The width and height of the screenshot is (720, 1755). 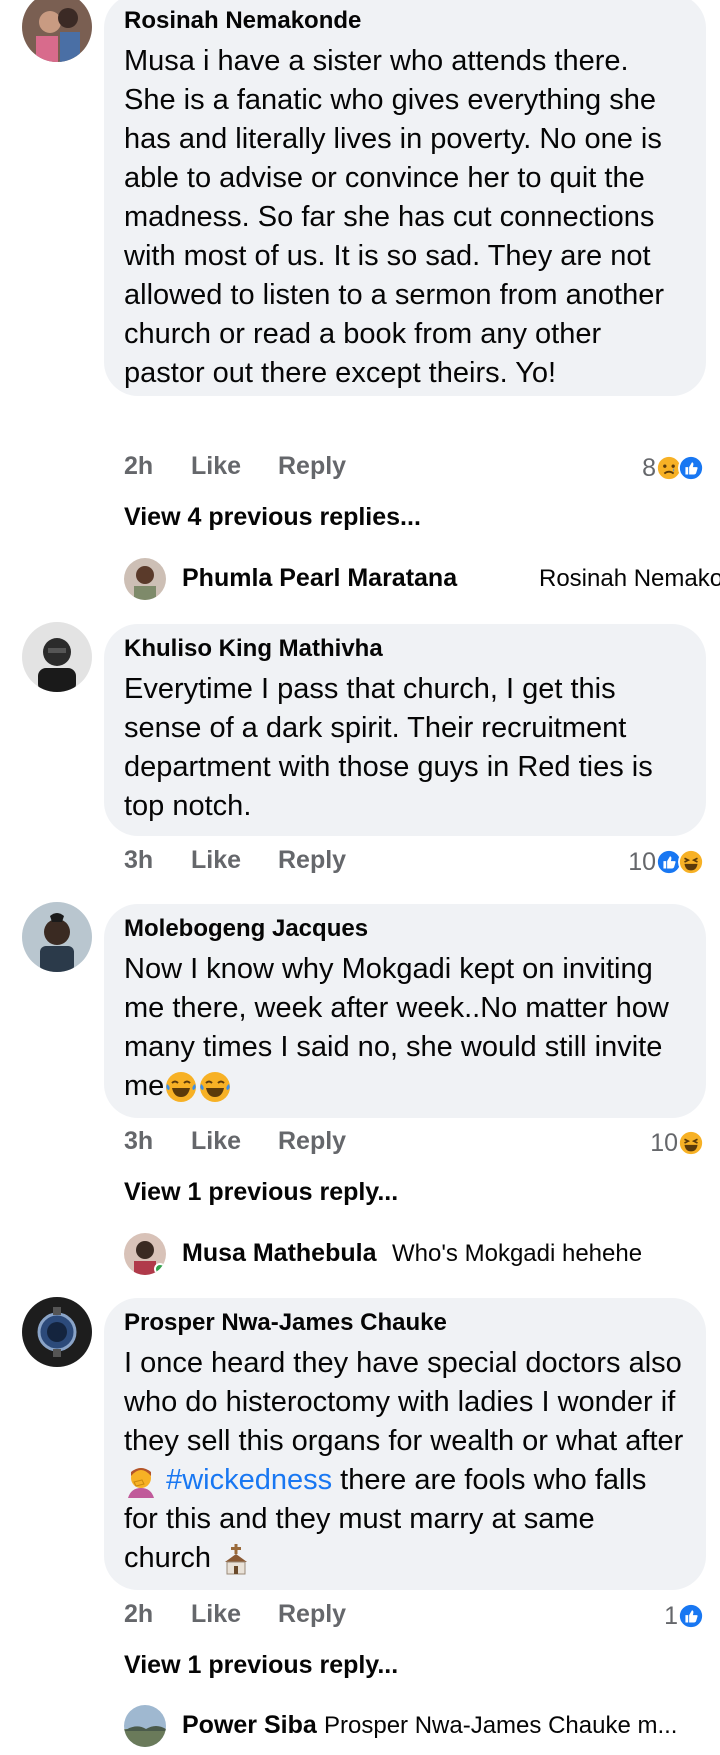 I want to click on comment-author: Rosinah Nemakonde, so click(x=405, y=21).